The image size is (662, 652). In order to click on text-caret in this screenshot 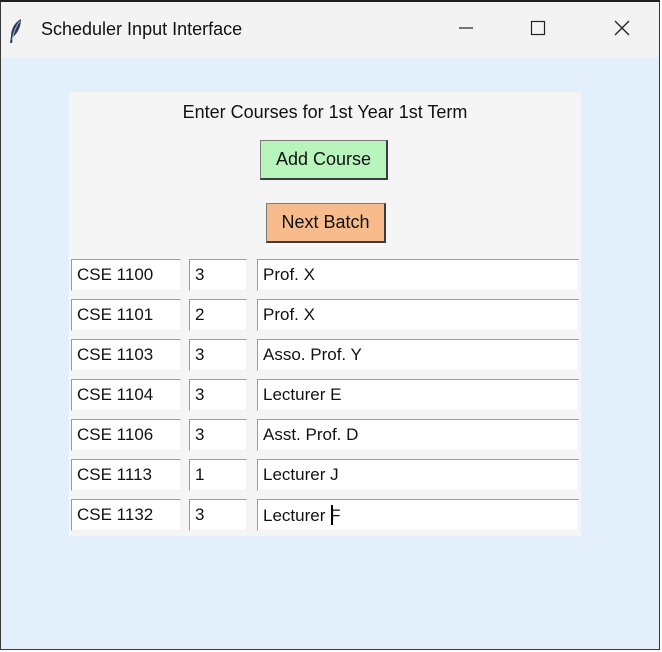, I will do `click(332, 515)`.